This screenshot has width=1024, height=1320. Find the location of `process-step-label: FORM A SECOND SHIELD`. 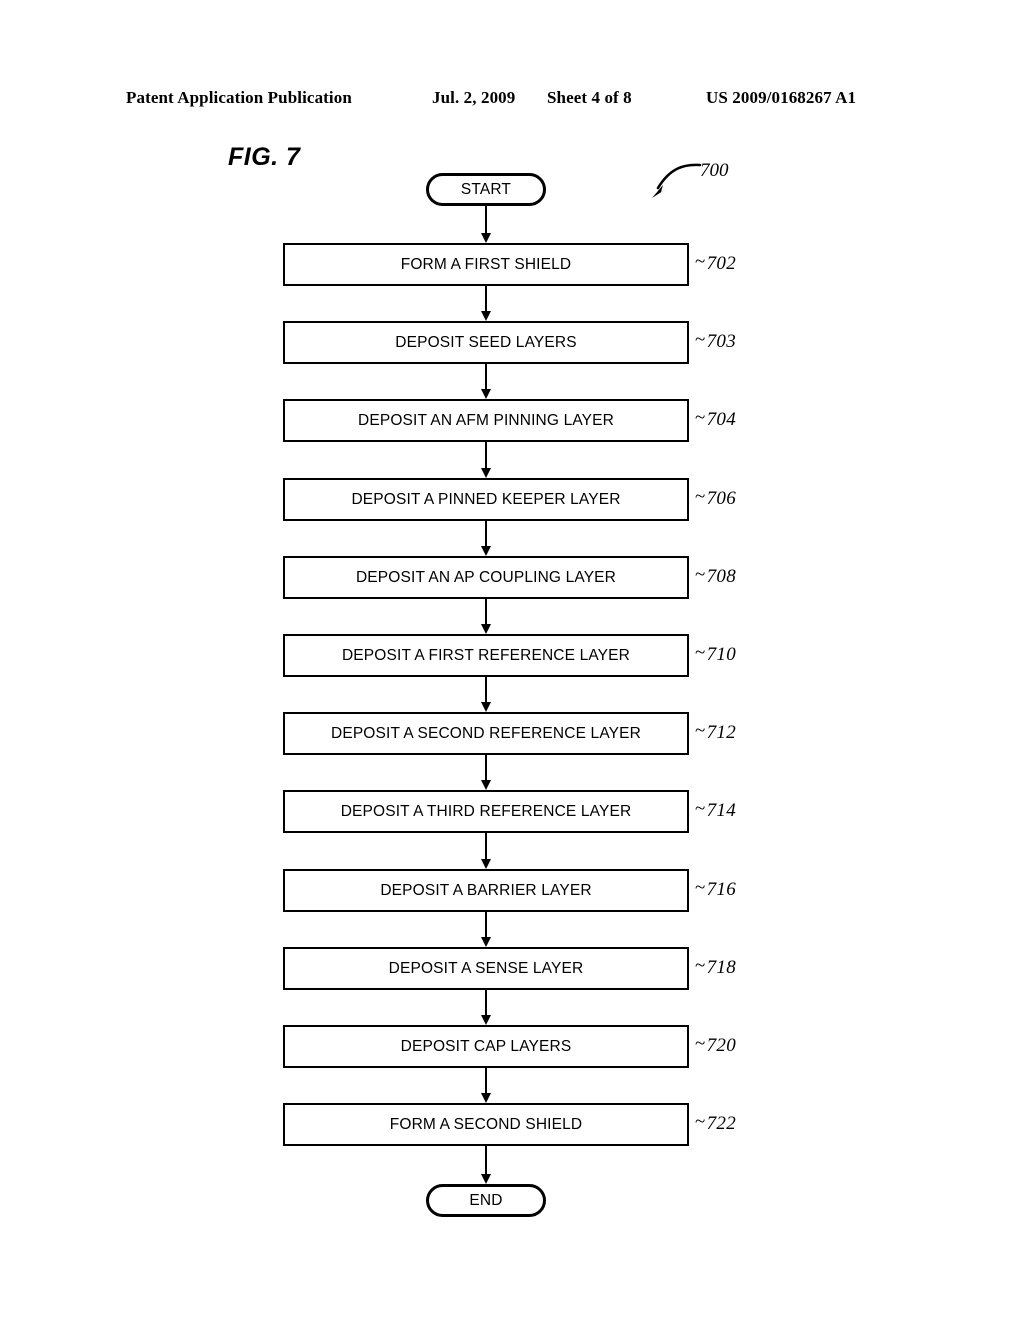

process-step-label: FORM A SECOND SHIELD is located at coordinates (486, 1124).